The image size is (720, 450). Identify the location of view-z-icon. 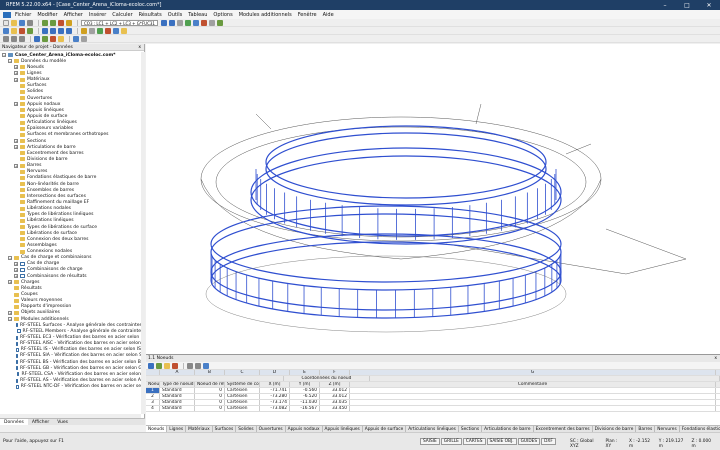
(61, 30).